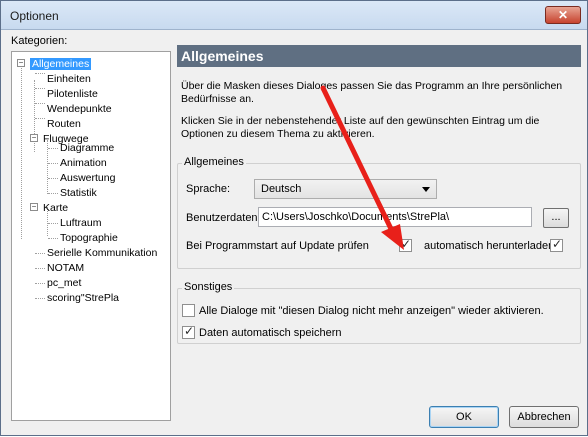 The height and width of the screenshot is (437, 588). I want to click on tree-item-karte: Karte, so click(55, 208).